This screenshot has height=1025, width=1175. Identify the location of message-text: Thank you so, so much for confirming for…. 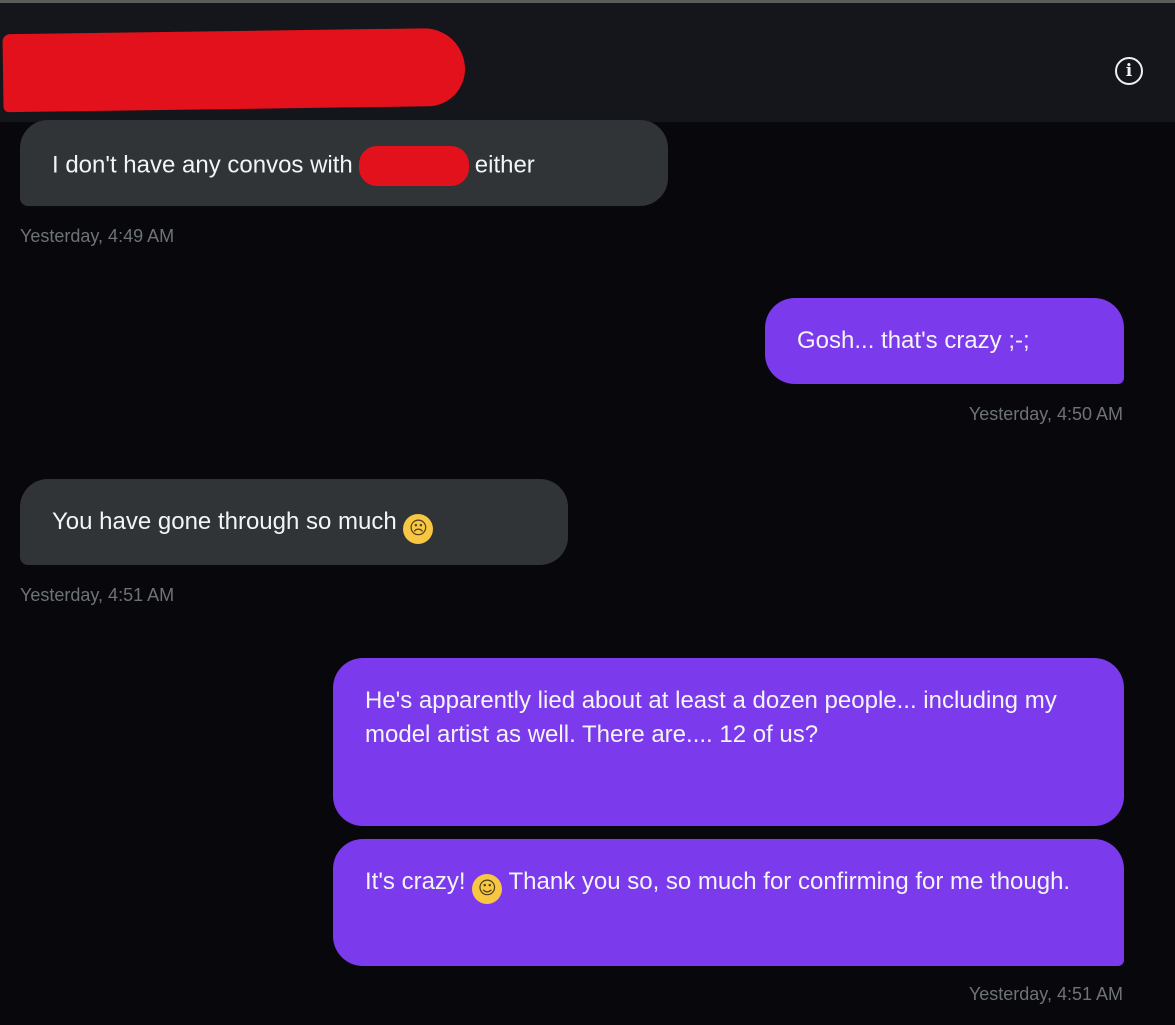
(789, 881).